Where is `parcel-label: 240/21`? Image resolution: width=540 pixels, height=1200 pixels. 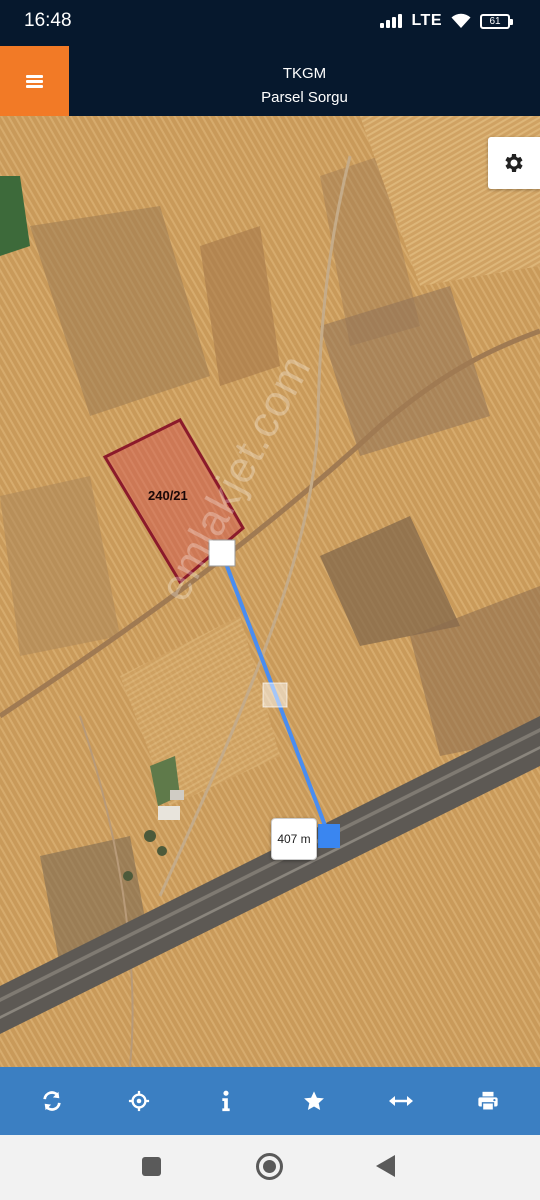 parcel-label: 240/21 is located at coordinates (168, 495).